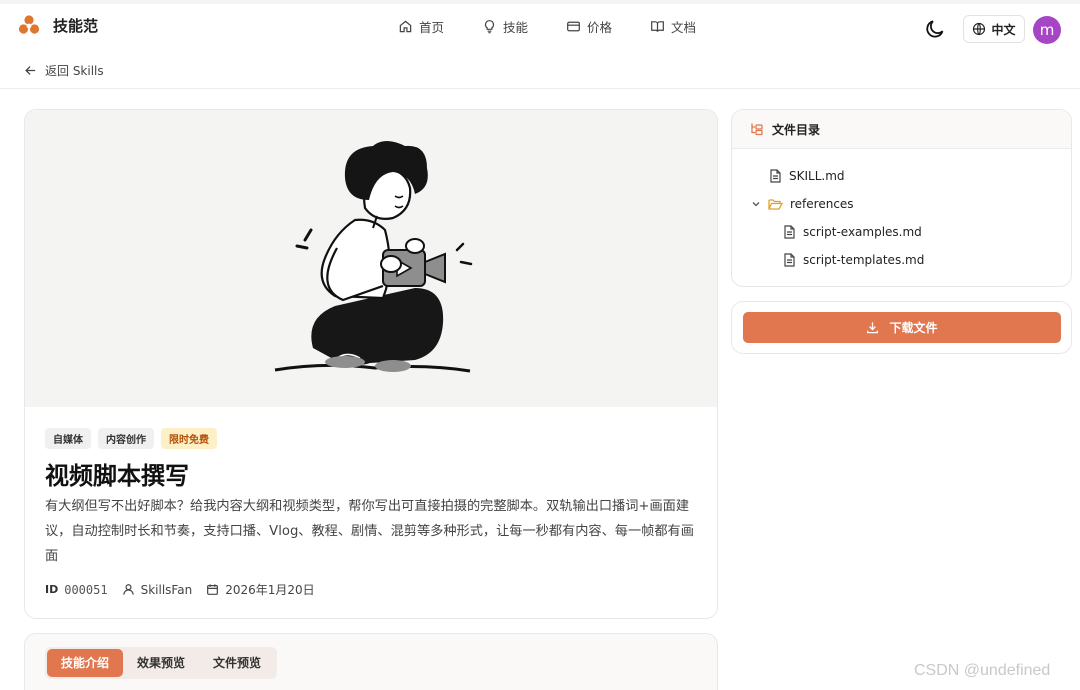  I want to click on file-name: SKILL.md, so click(817, 176).